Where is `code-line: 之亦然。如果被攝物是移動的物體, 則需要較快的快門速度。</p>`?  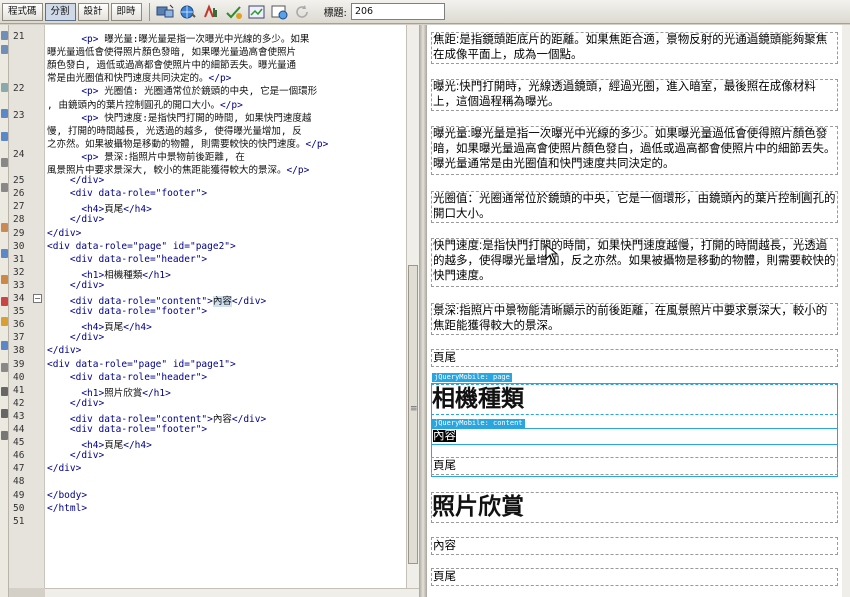
code-line: 之亦然。如果被攝物是移動的物體, 則需要較快的快門速度。</p> is located at coordinates (187, 143).